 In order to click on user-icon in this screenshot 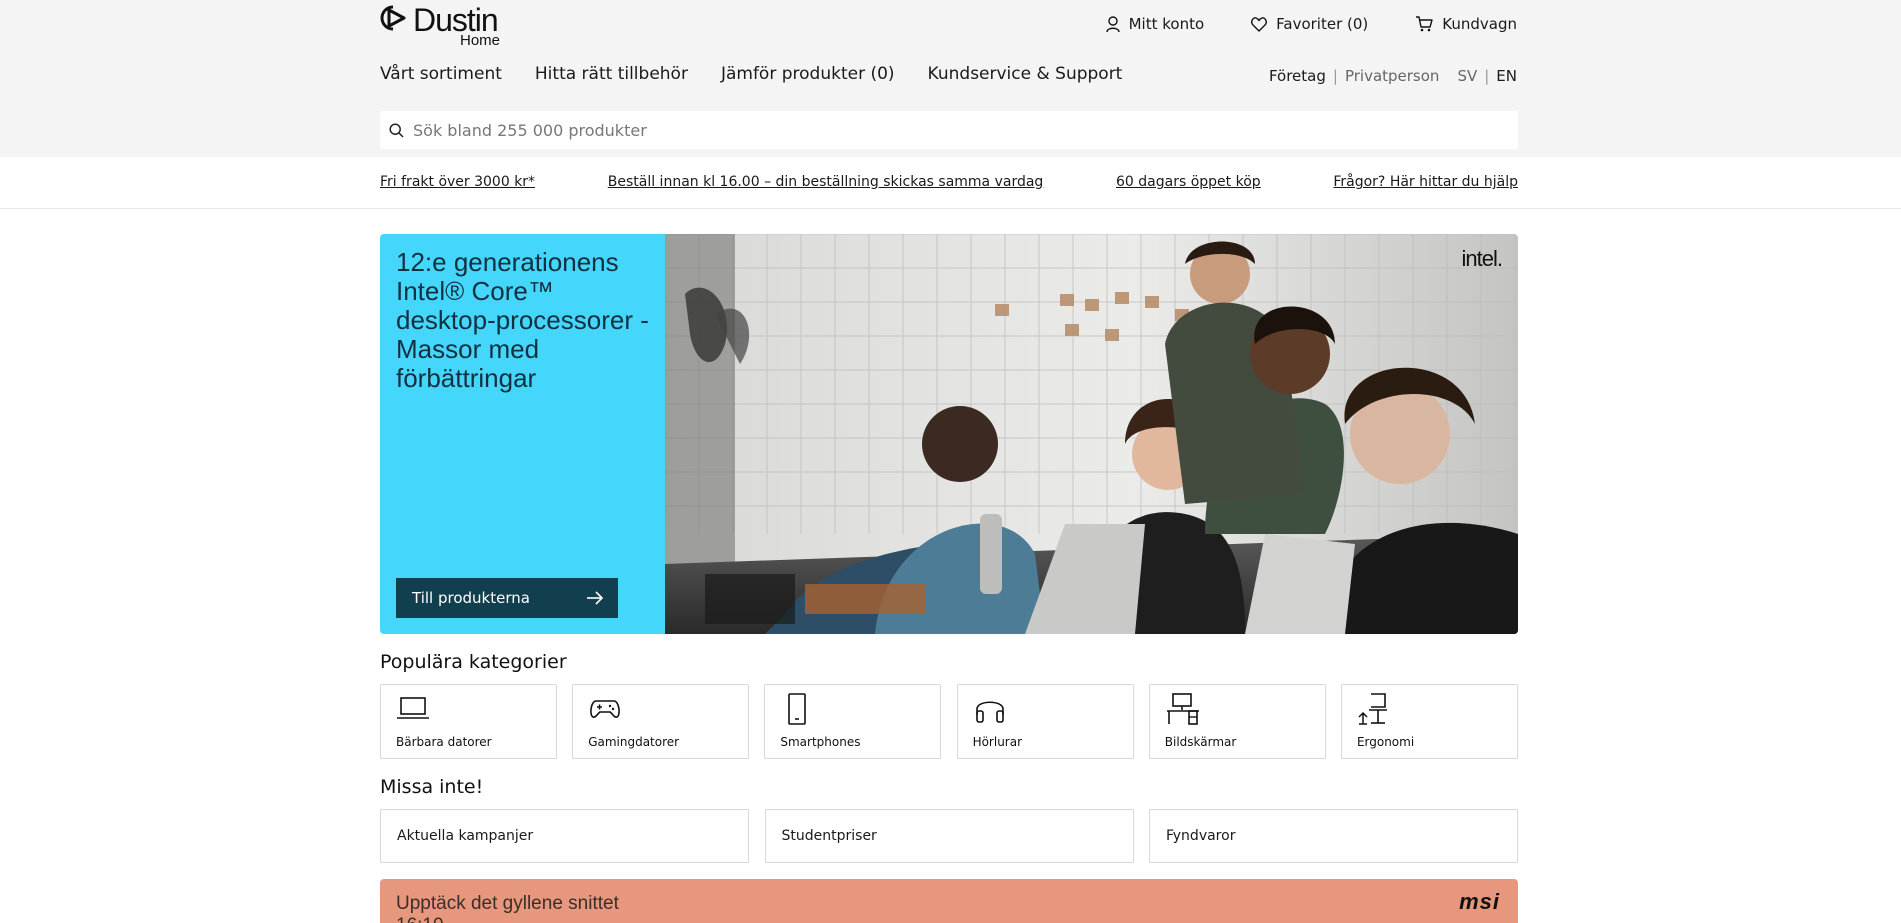, I will do `click(1112, 23)`.